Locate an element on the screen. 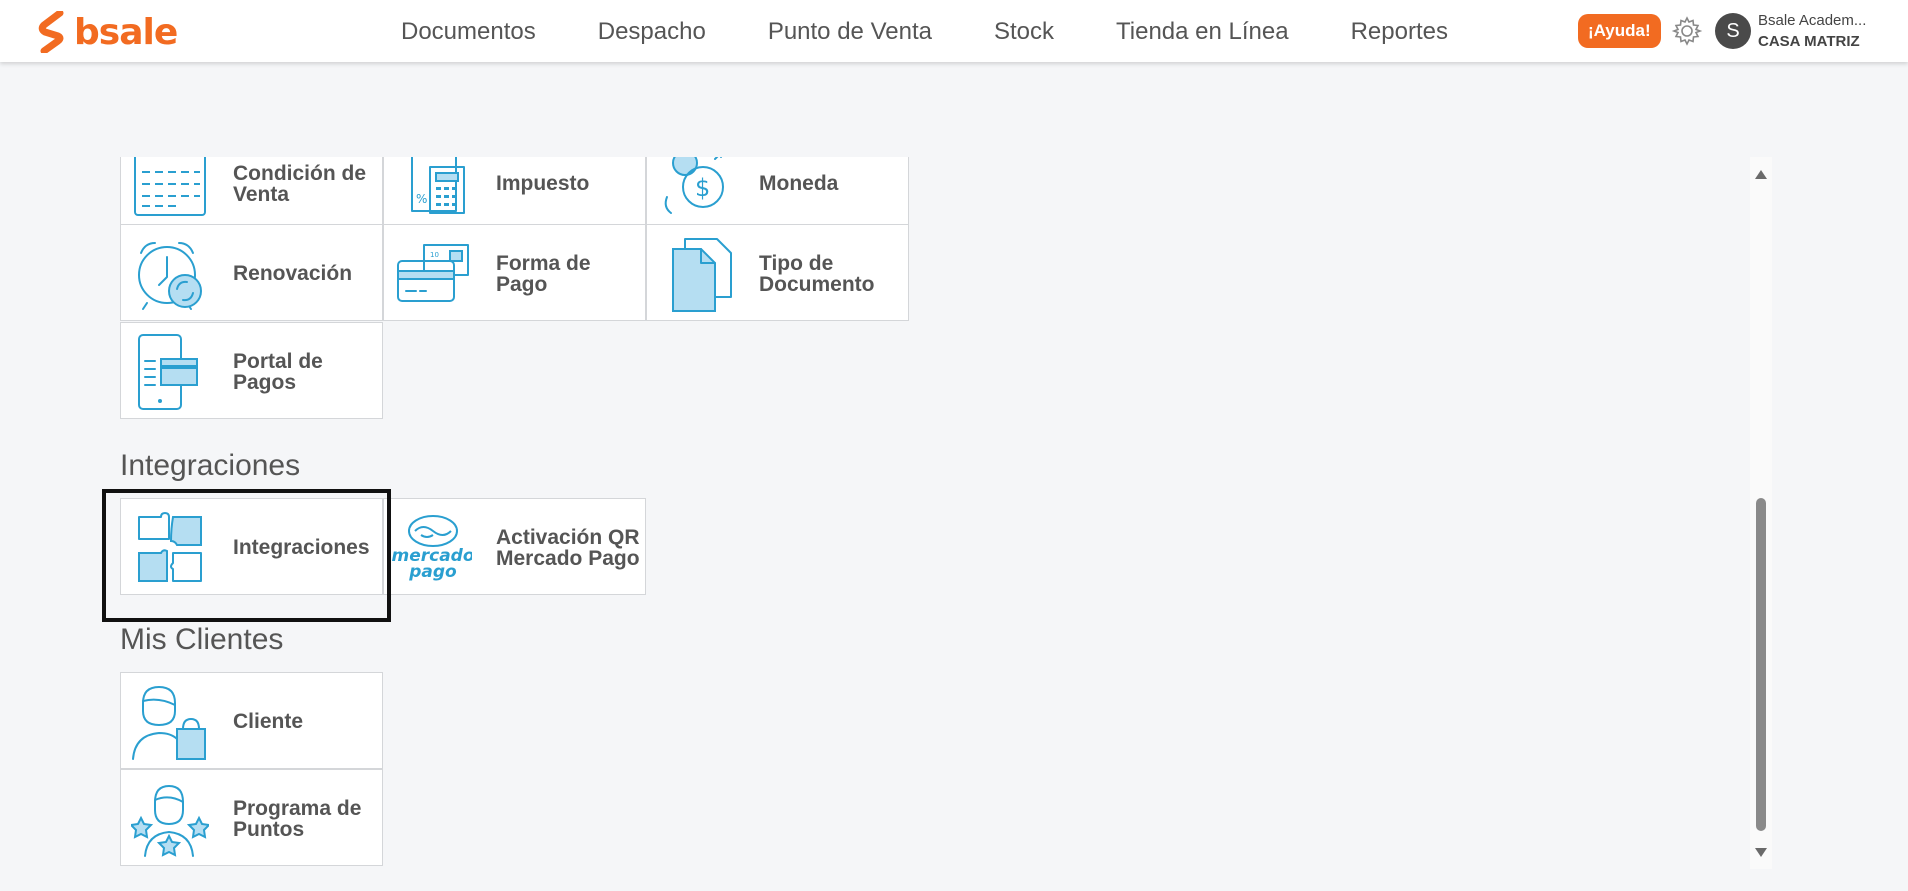  tile-portal-de-pagos: Portal de Pagos is located at coordinates (251, 370).